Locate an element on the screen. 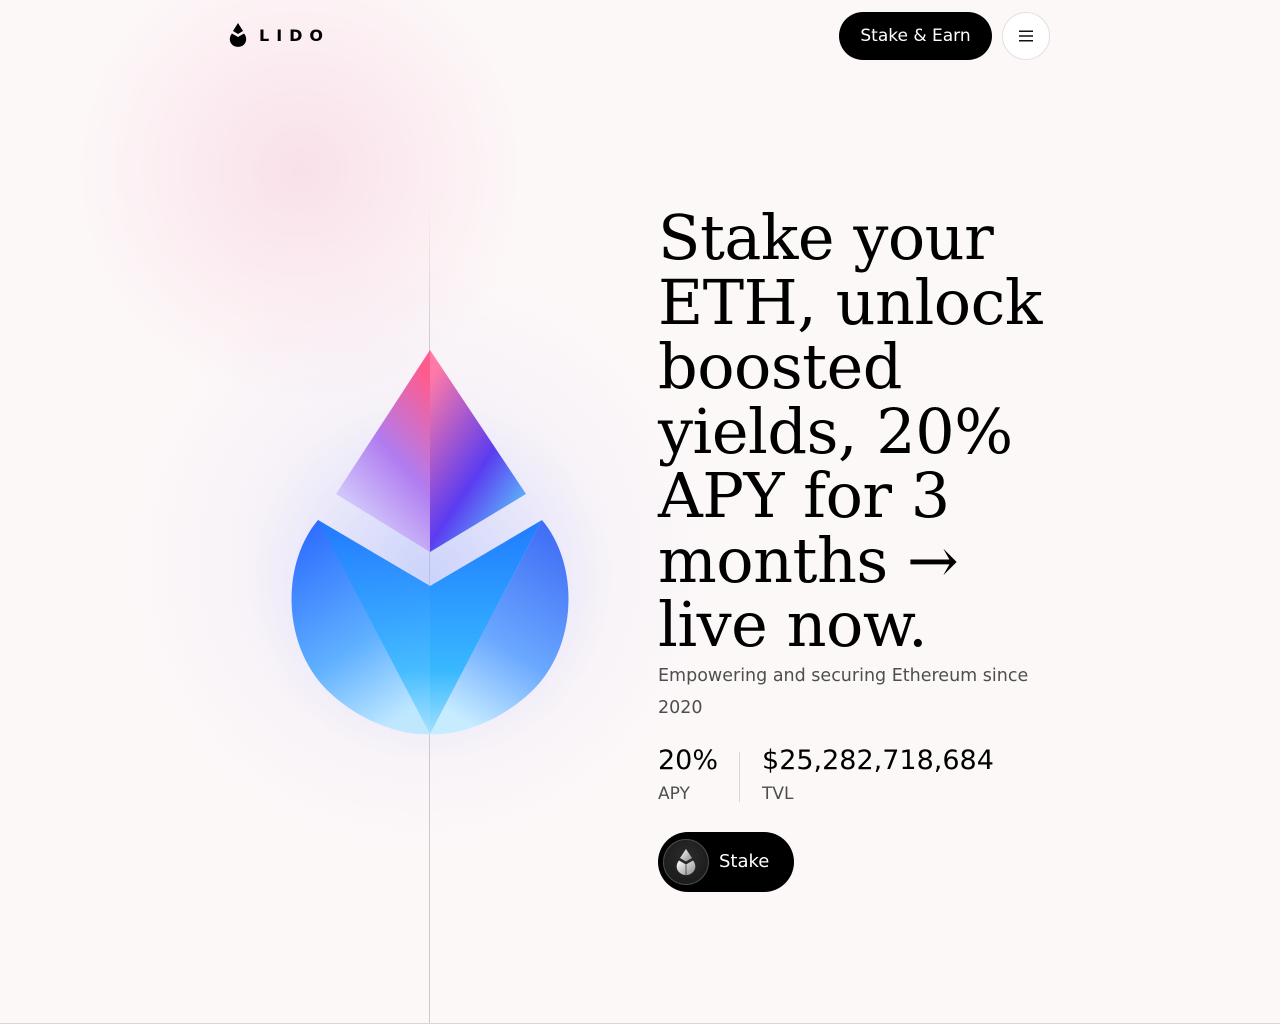 This screenshot has height=1024, width=1280. steth-drop-glyph is located at coordinates (686, 861).